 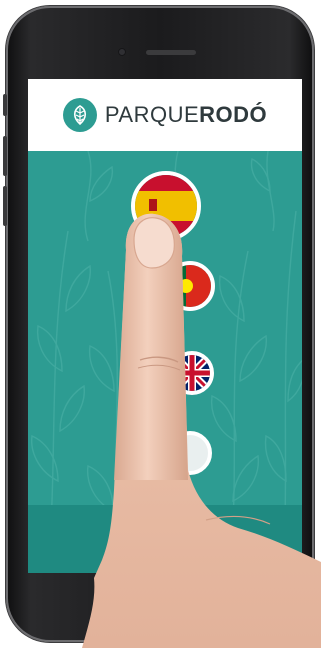 What do you see at coordinates (190, 453) in the screenshot?
I see `language-flag-icon` at bounding box center [190, 453].